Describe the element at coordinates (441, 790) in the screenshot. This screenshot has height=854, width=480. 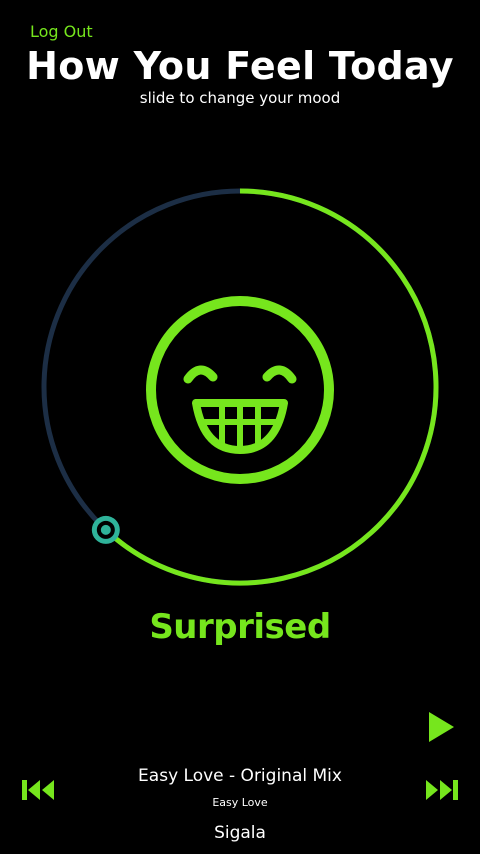
I see `skip-next-icon` at that location.